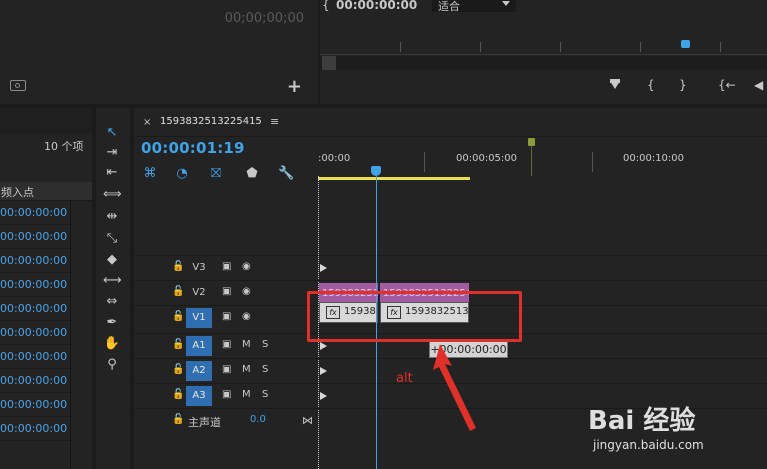  What do you see at coordinates (112, 239) in the screenshot?
I see `rate-stretch-tool-icon: ⤡` at bounding box center [112, 239].